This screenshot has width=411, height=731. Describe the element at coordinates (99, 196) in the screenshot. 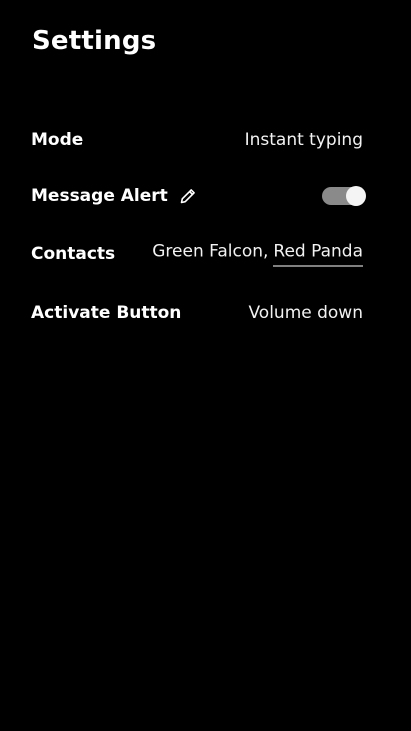

I see `message-alert-label: Message Alert` at that location.